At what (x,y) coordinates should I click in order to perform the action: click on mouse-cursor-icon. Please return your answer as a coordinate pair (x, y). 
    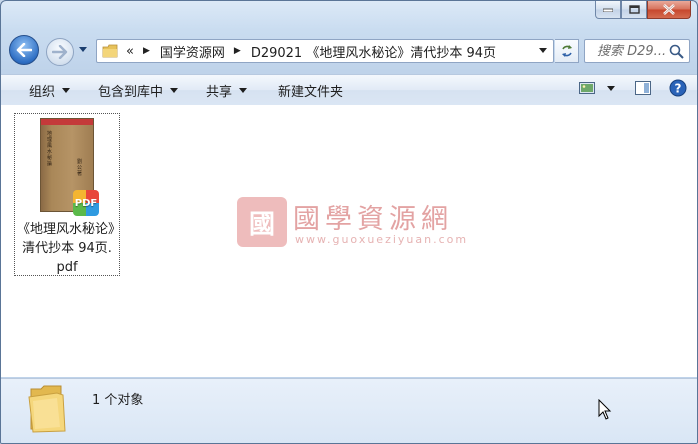
    Looking at the image, I should click on (605, 409).